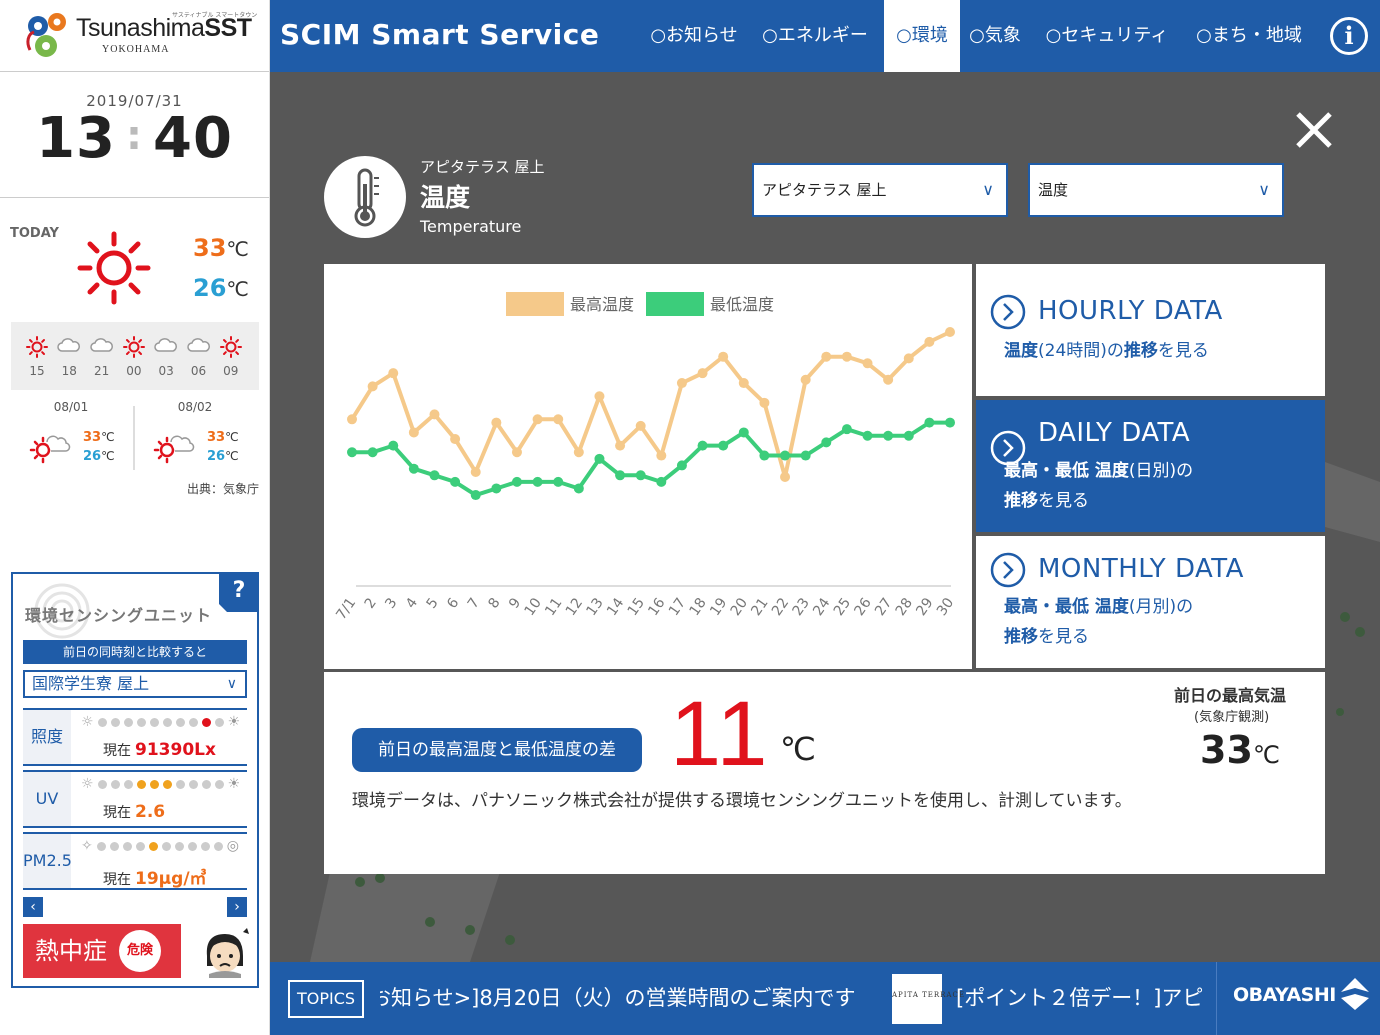 The image size is (1380, 1035). What do you see at coordinates (1150, 330) in the screenshot?
I see `hourly-data-card: HOURLY DATA 温度(24時間)の推移を見る` at bounding box center [1150, 330].